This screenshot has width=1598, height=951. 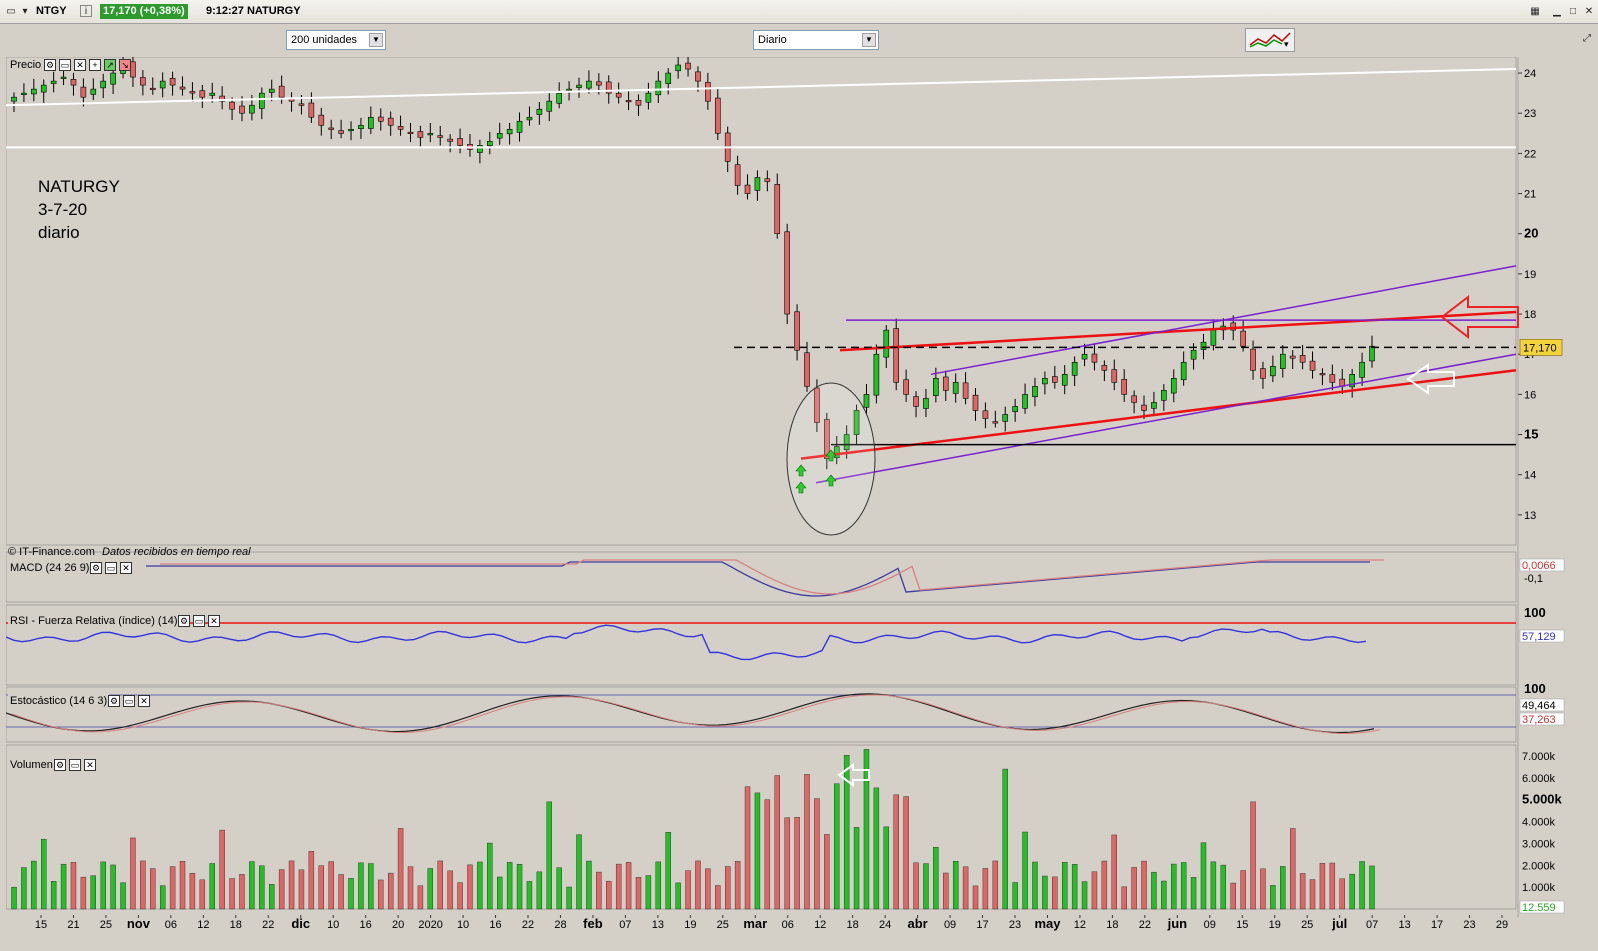 I want to click on add-icon: +, so click(x=95, y=65).